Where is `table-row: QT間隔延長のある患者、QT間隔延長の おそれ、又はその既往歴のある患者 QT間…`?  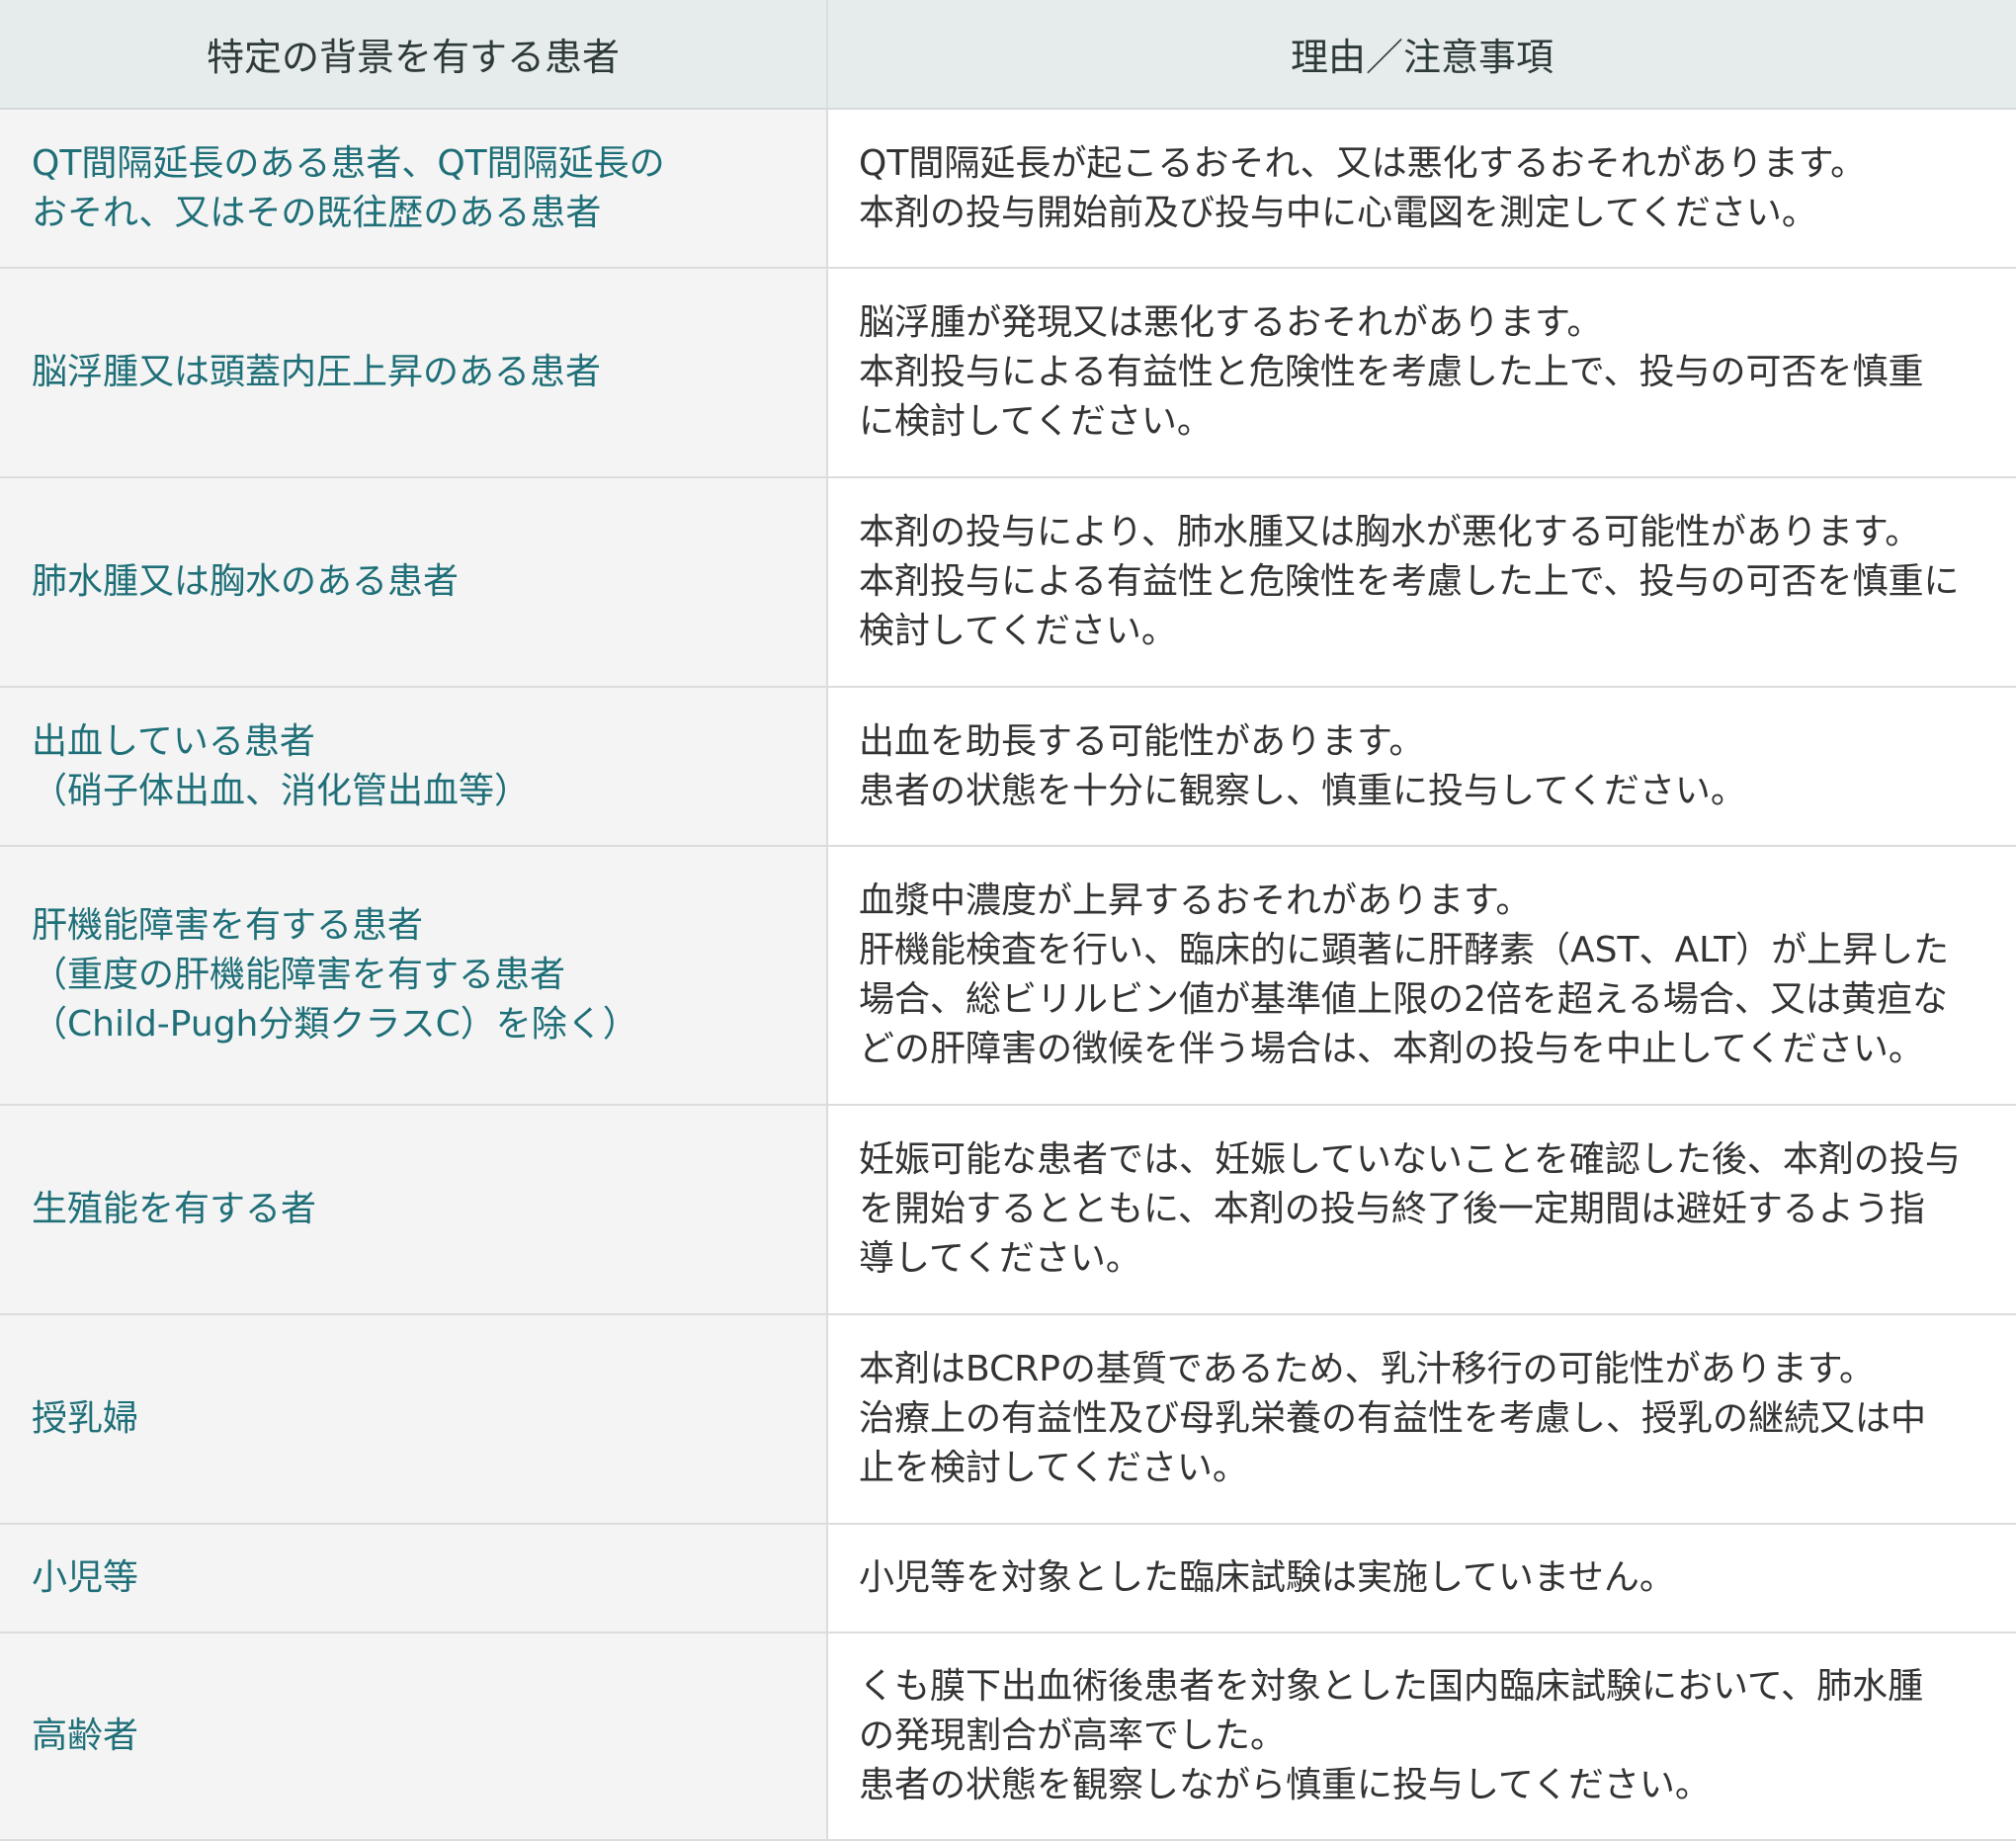
table-row: QT間隔延長のある患者、QT間隔延長の おそれ、又はその既往歴のある患者 QT間… is located at coordinates (1008, 189).